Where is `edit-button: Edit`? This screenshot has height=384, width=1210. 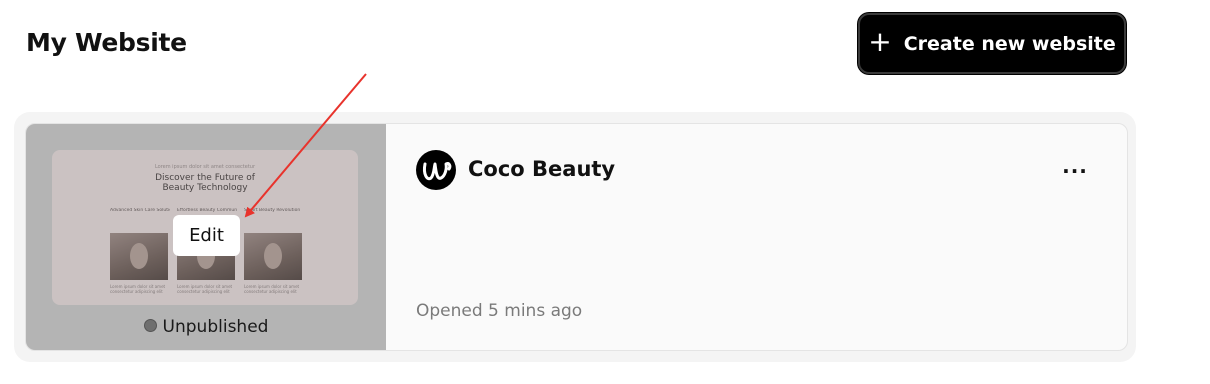
edit-button: Edit is located at coordinates (206, 235).